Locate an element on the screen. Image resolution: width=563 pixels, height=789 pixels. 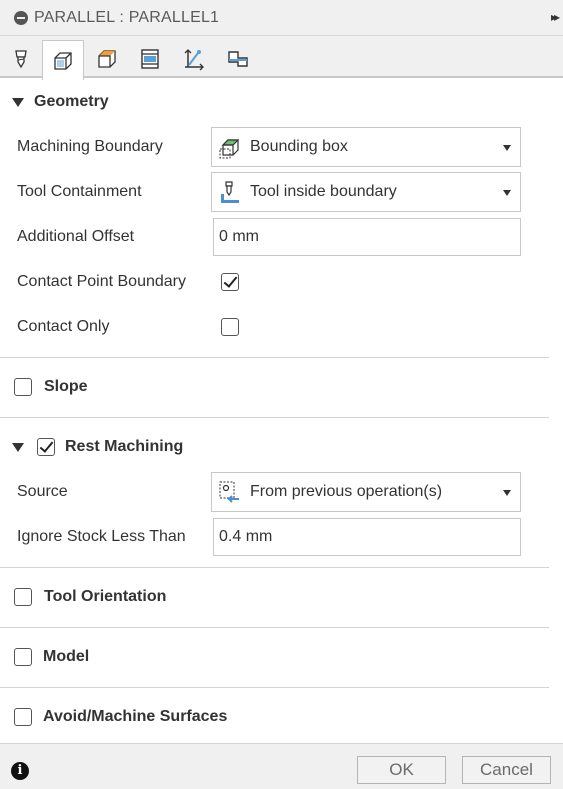
slope-checkbox is located at coordinates (23, 387).